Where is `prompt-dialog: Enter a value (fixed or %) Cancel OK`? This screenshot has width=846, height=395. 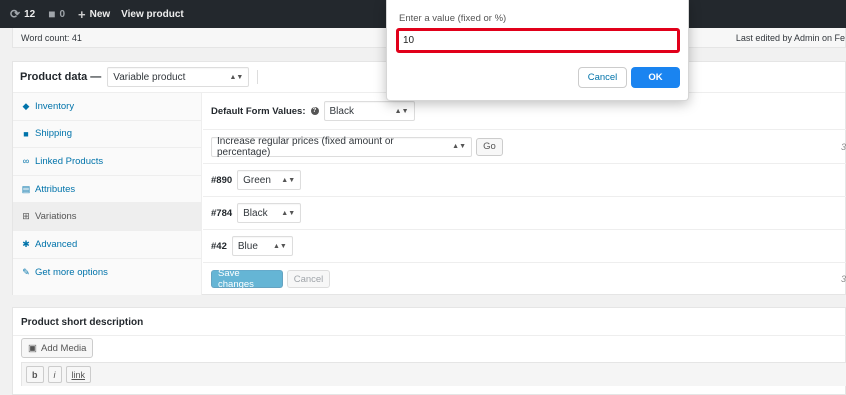
prompt-dialog: Enter a value (fixed or %) Cancel OK is located at coordinates (537, 50).